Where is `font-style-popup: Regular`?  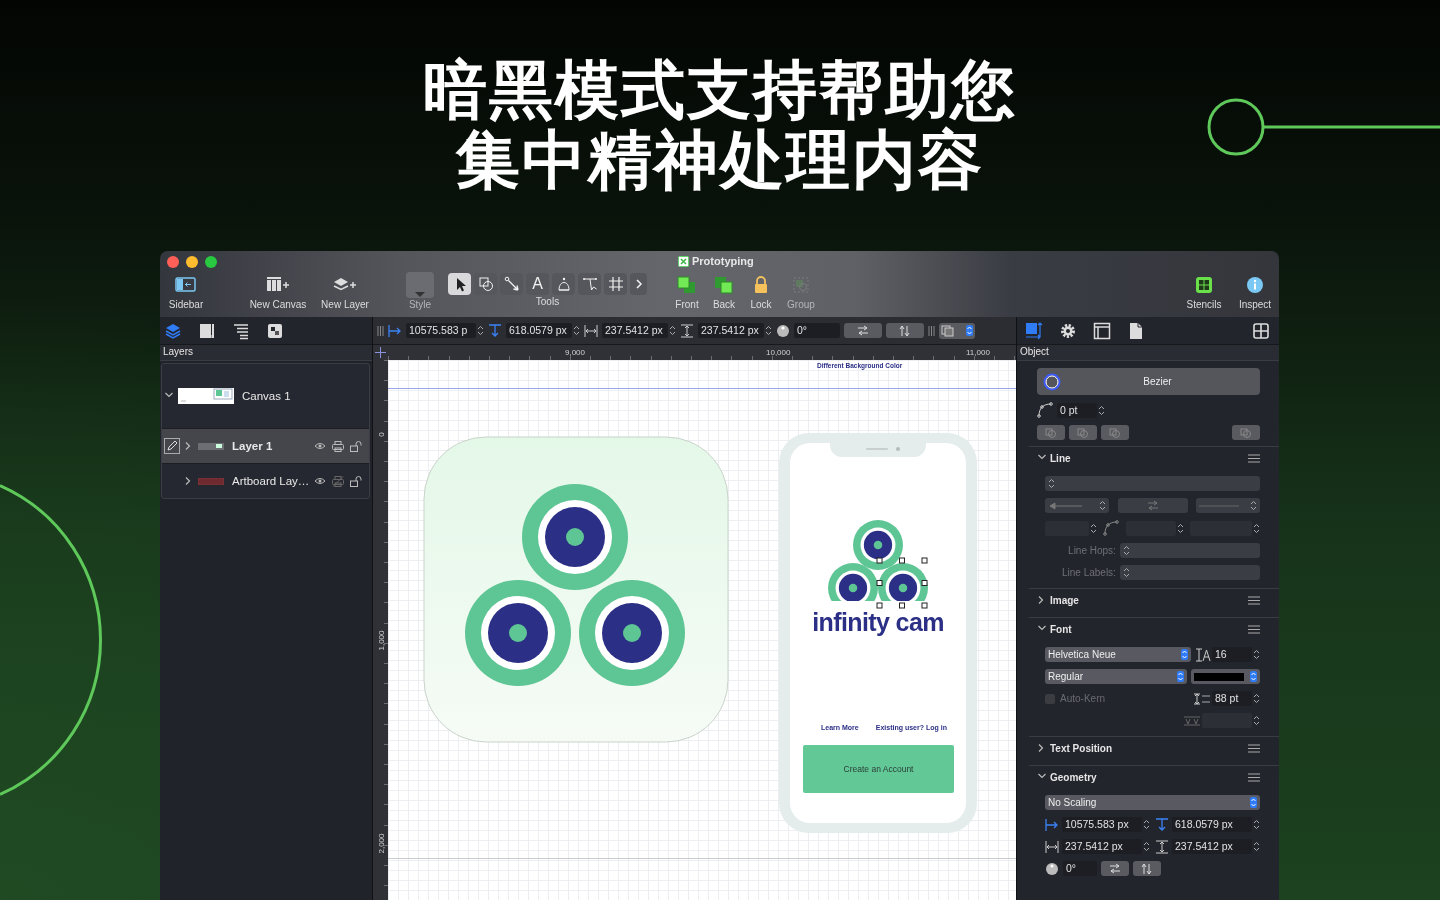
font-style-popup: Regular is located at coordinates (1116, 676).